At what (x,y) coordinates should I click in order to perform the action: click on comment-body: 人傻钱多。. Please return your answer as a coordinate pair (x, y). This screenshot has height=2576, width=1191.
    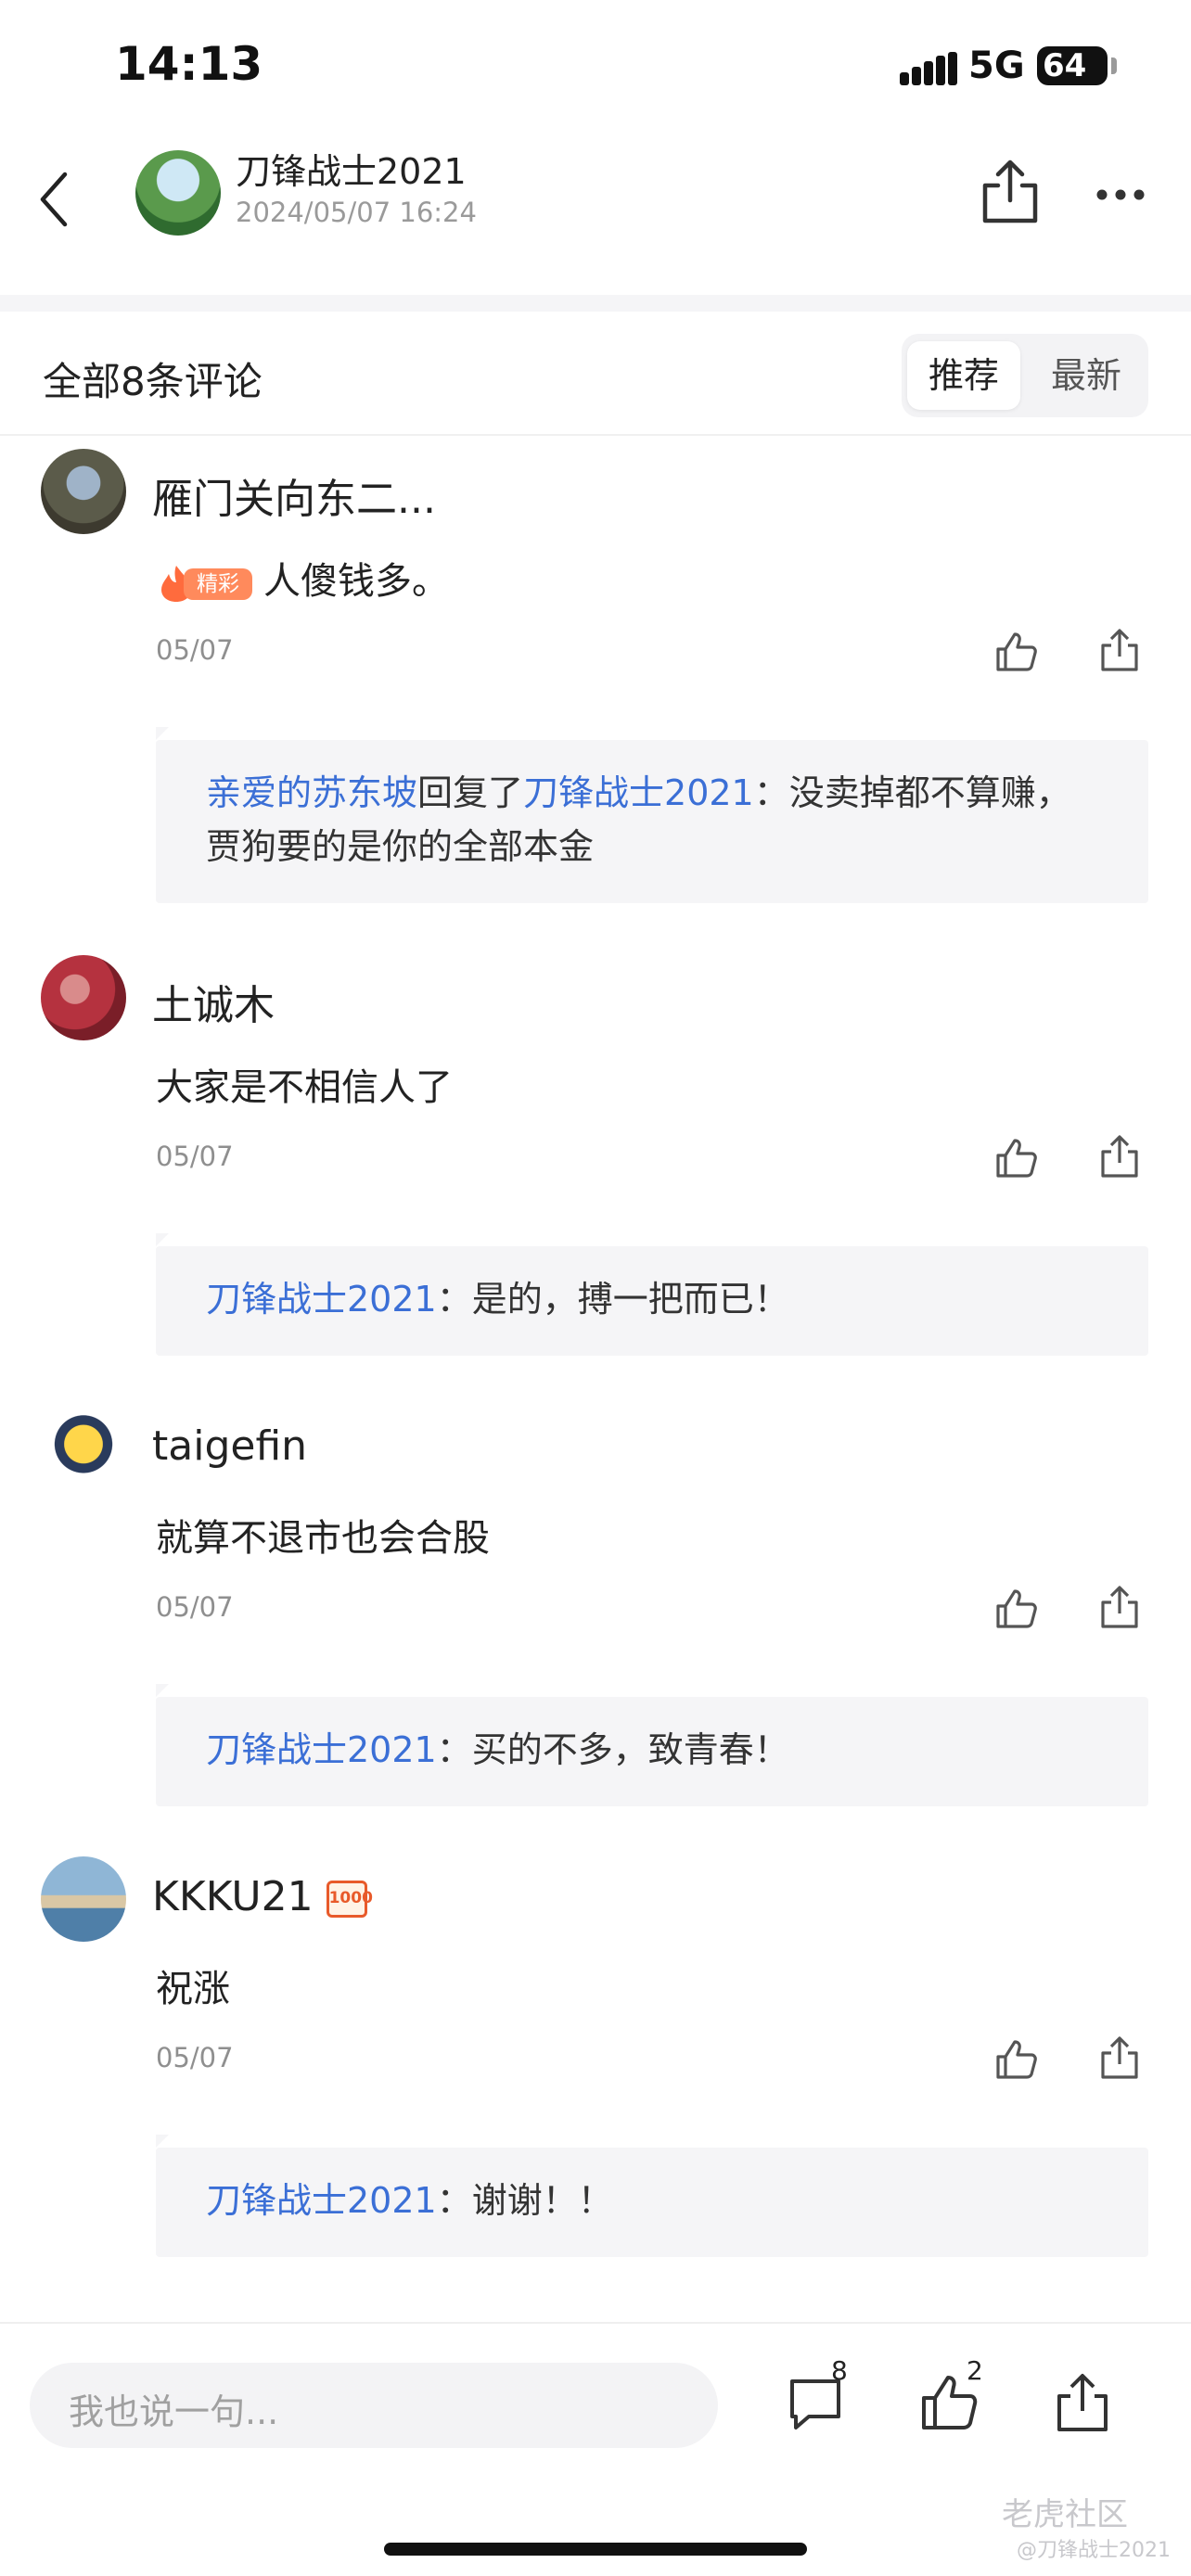
    Looking at the image, I should click on (356, 581).